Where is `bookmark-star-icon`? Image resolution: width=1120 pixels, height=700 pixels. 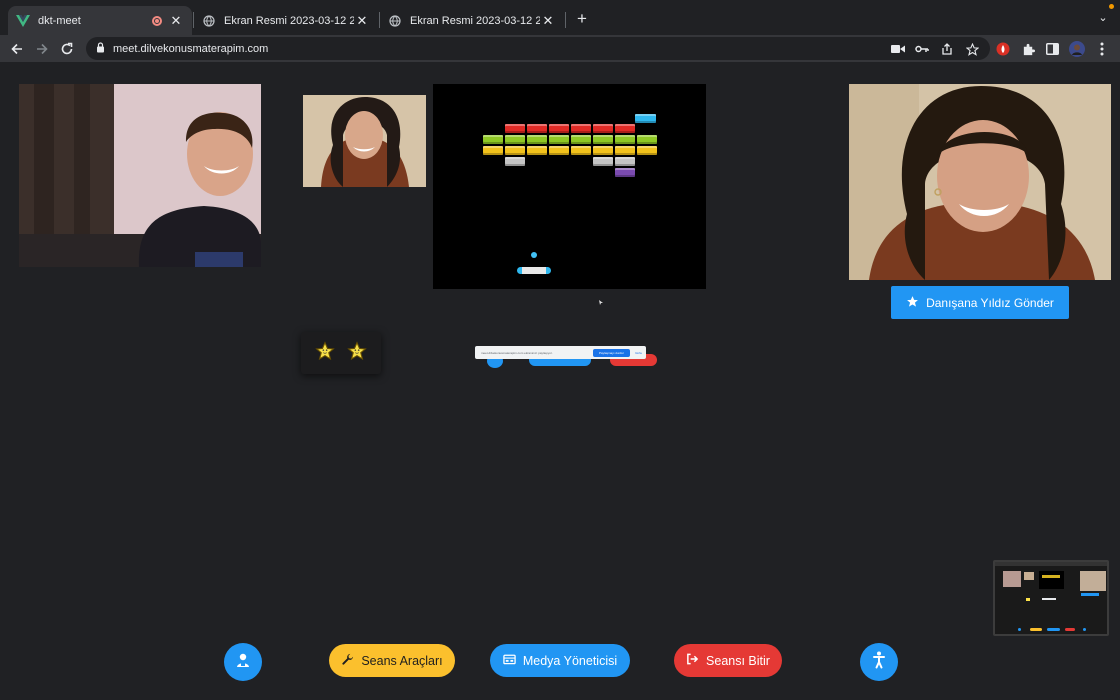 bookmark-star-icon is located at coordinates (972, 49).